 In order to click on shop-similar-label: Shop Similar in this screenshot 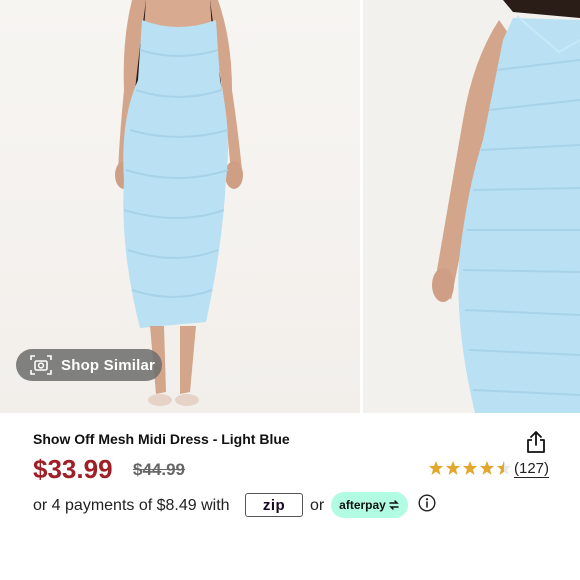, I will do `click(108, 365)`.